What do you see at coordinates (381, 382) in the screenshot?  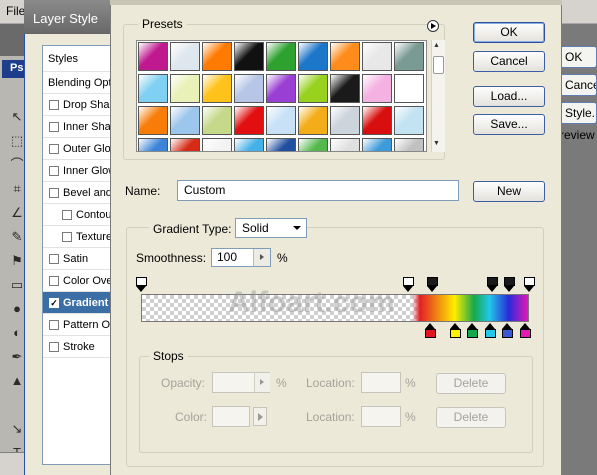 I see `opacity-location-input` at bounding box center [381, 382].